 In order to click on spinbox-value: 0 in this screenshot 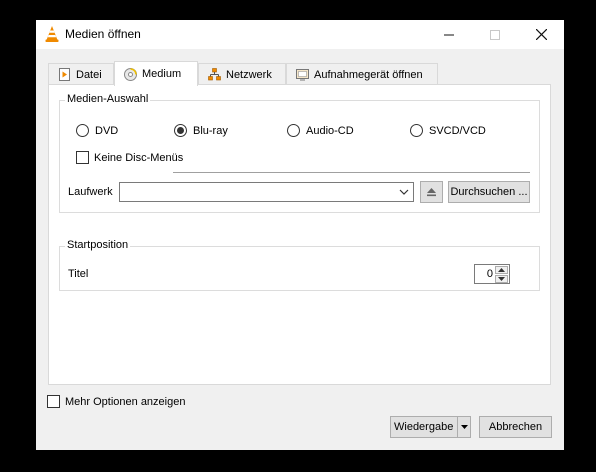, I will do `click(489, 274)`.